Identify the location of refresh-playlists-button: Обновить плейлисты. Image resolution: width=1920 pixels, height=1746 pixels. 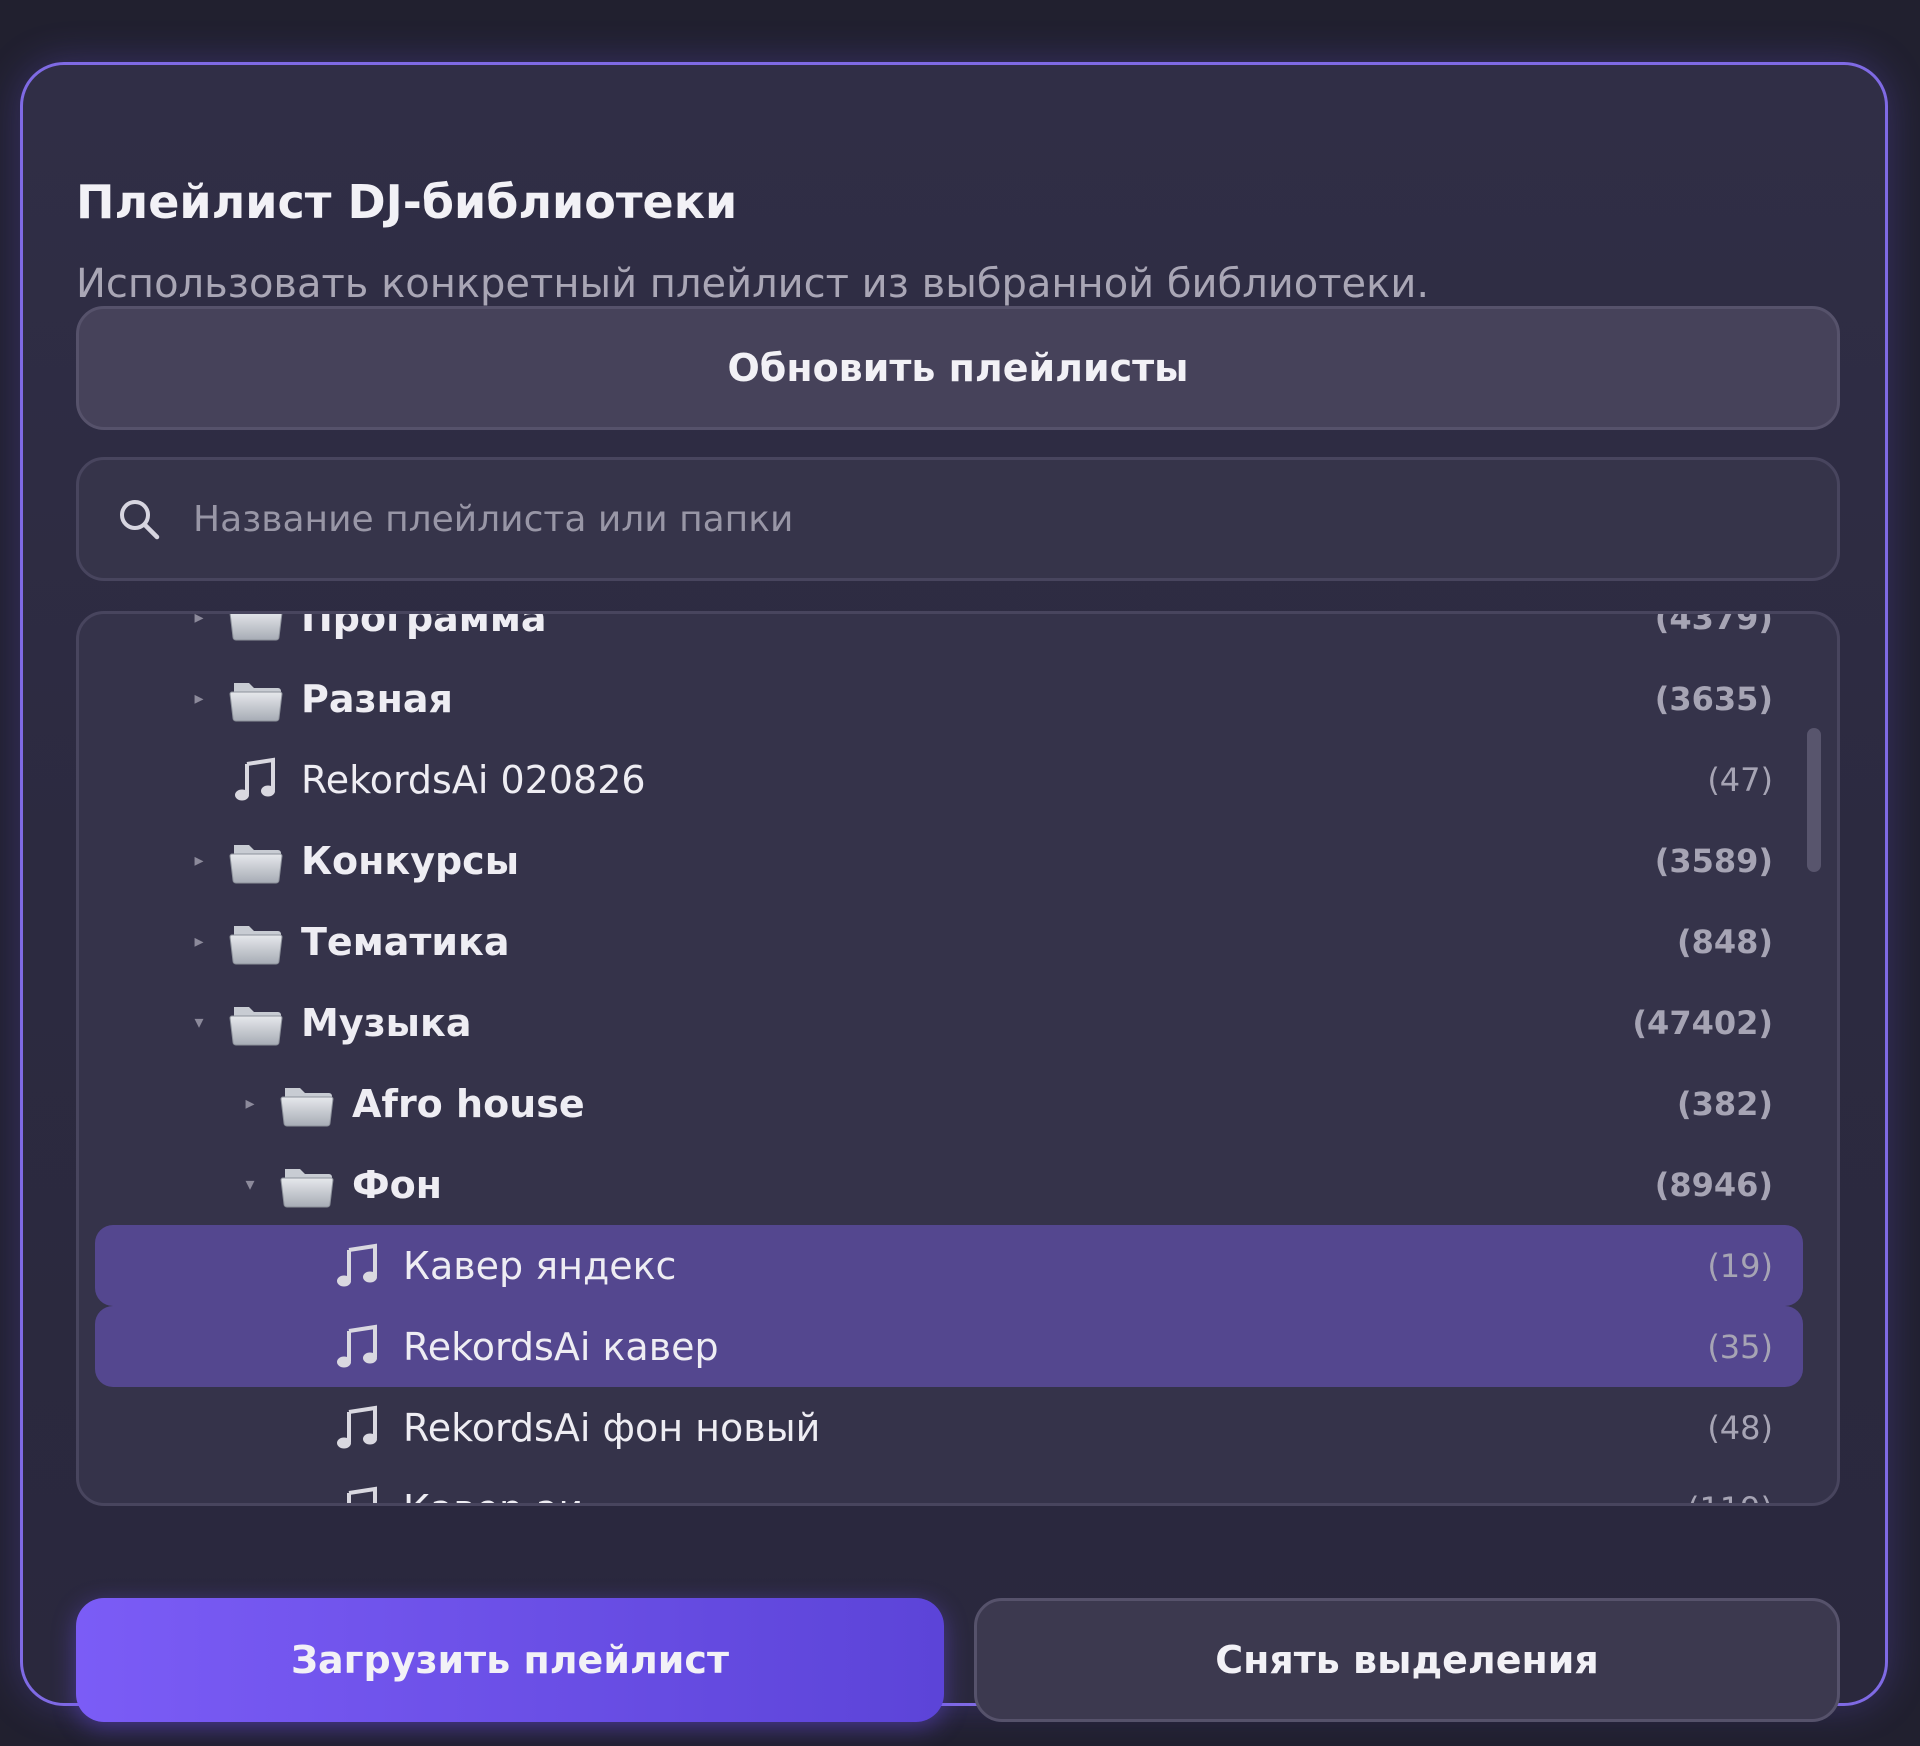
(958, 368).